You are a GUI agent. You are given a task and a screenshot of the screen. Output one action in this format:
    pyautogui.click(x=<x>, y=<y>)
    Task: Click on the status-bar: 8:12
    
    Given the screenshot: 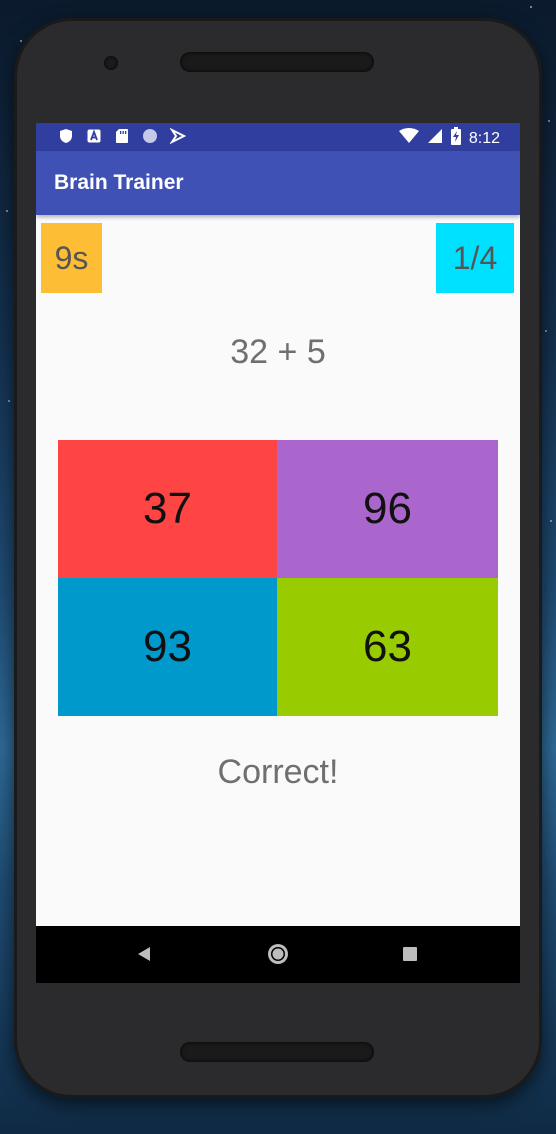 What is the action you would take?
    pyautogui.click(x=278, y=137)
    